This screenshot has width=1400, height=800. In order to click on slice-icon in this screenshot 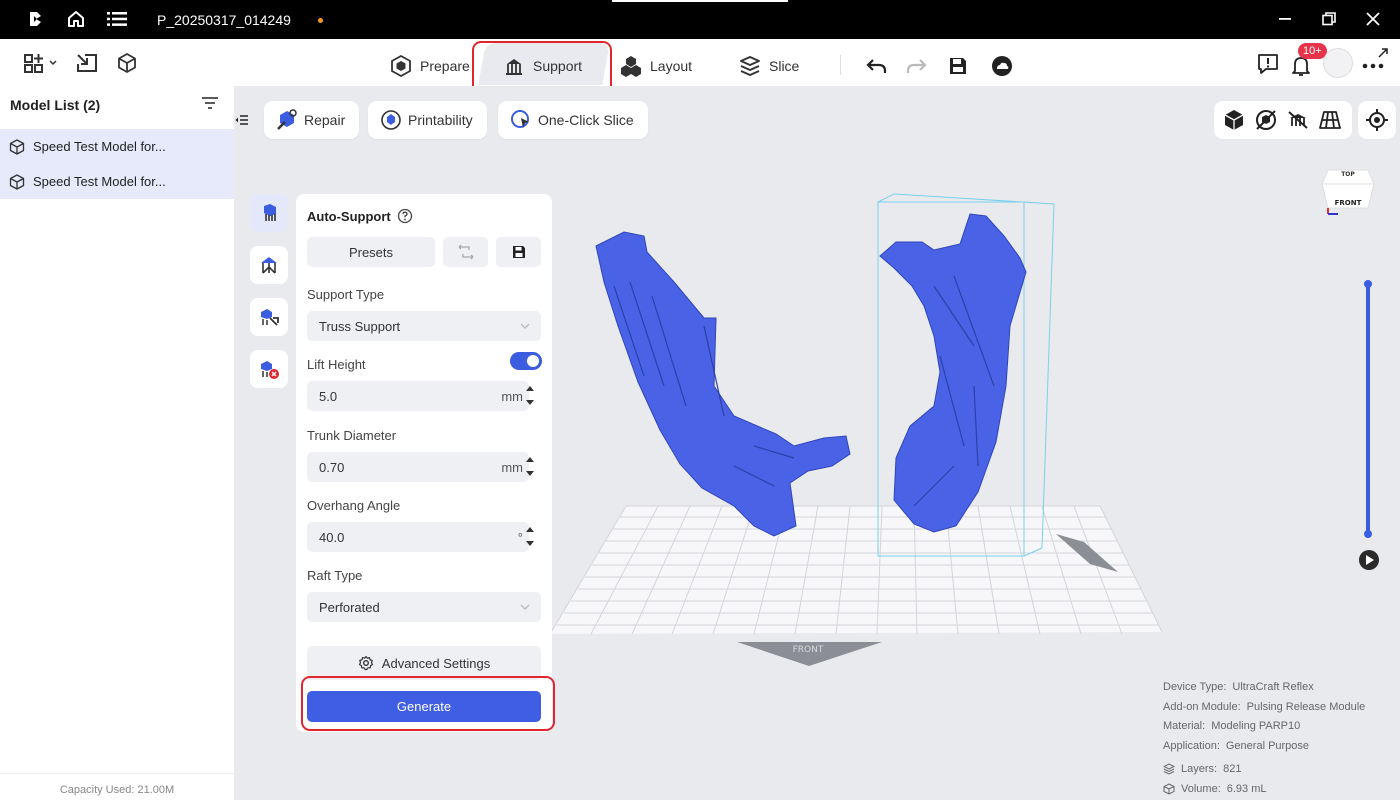, I will do `click(750, 66)`.